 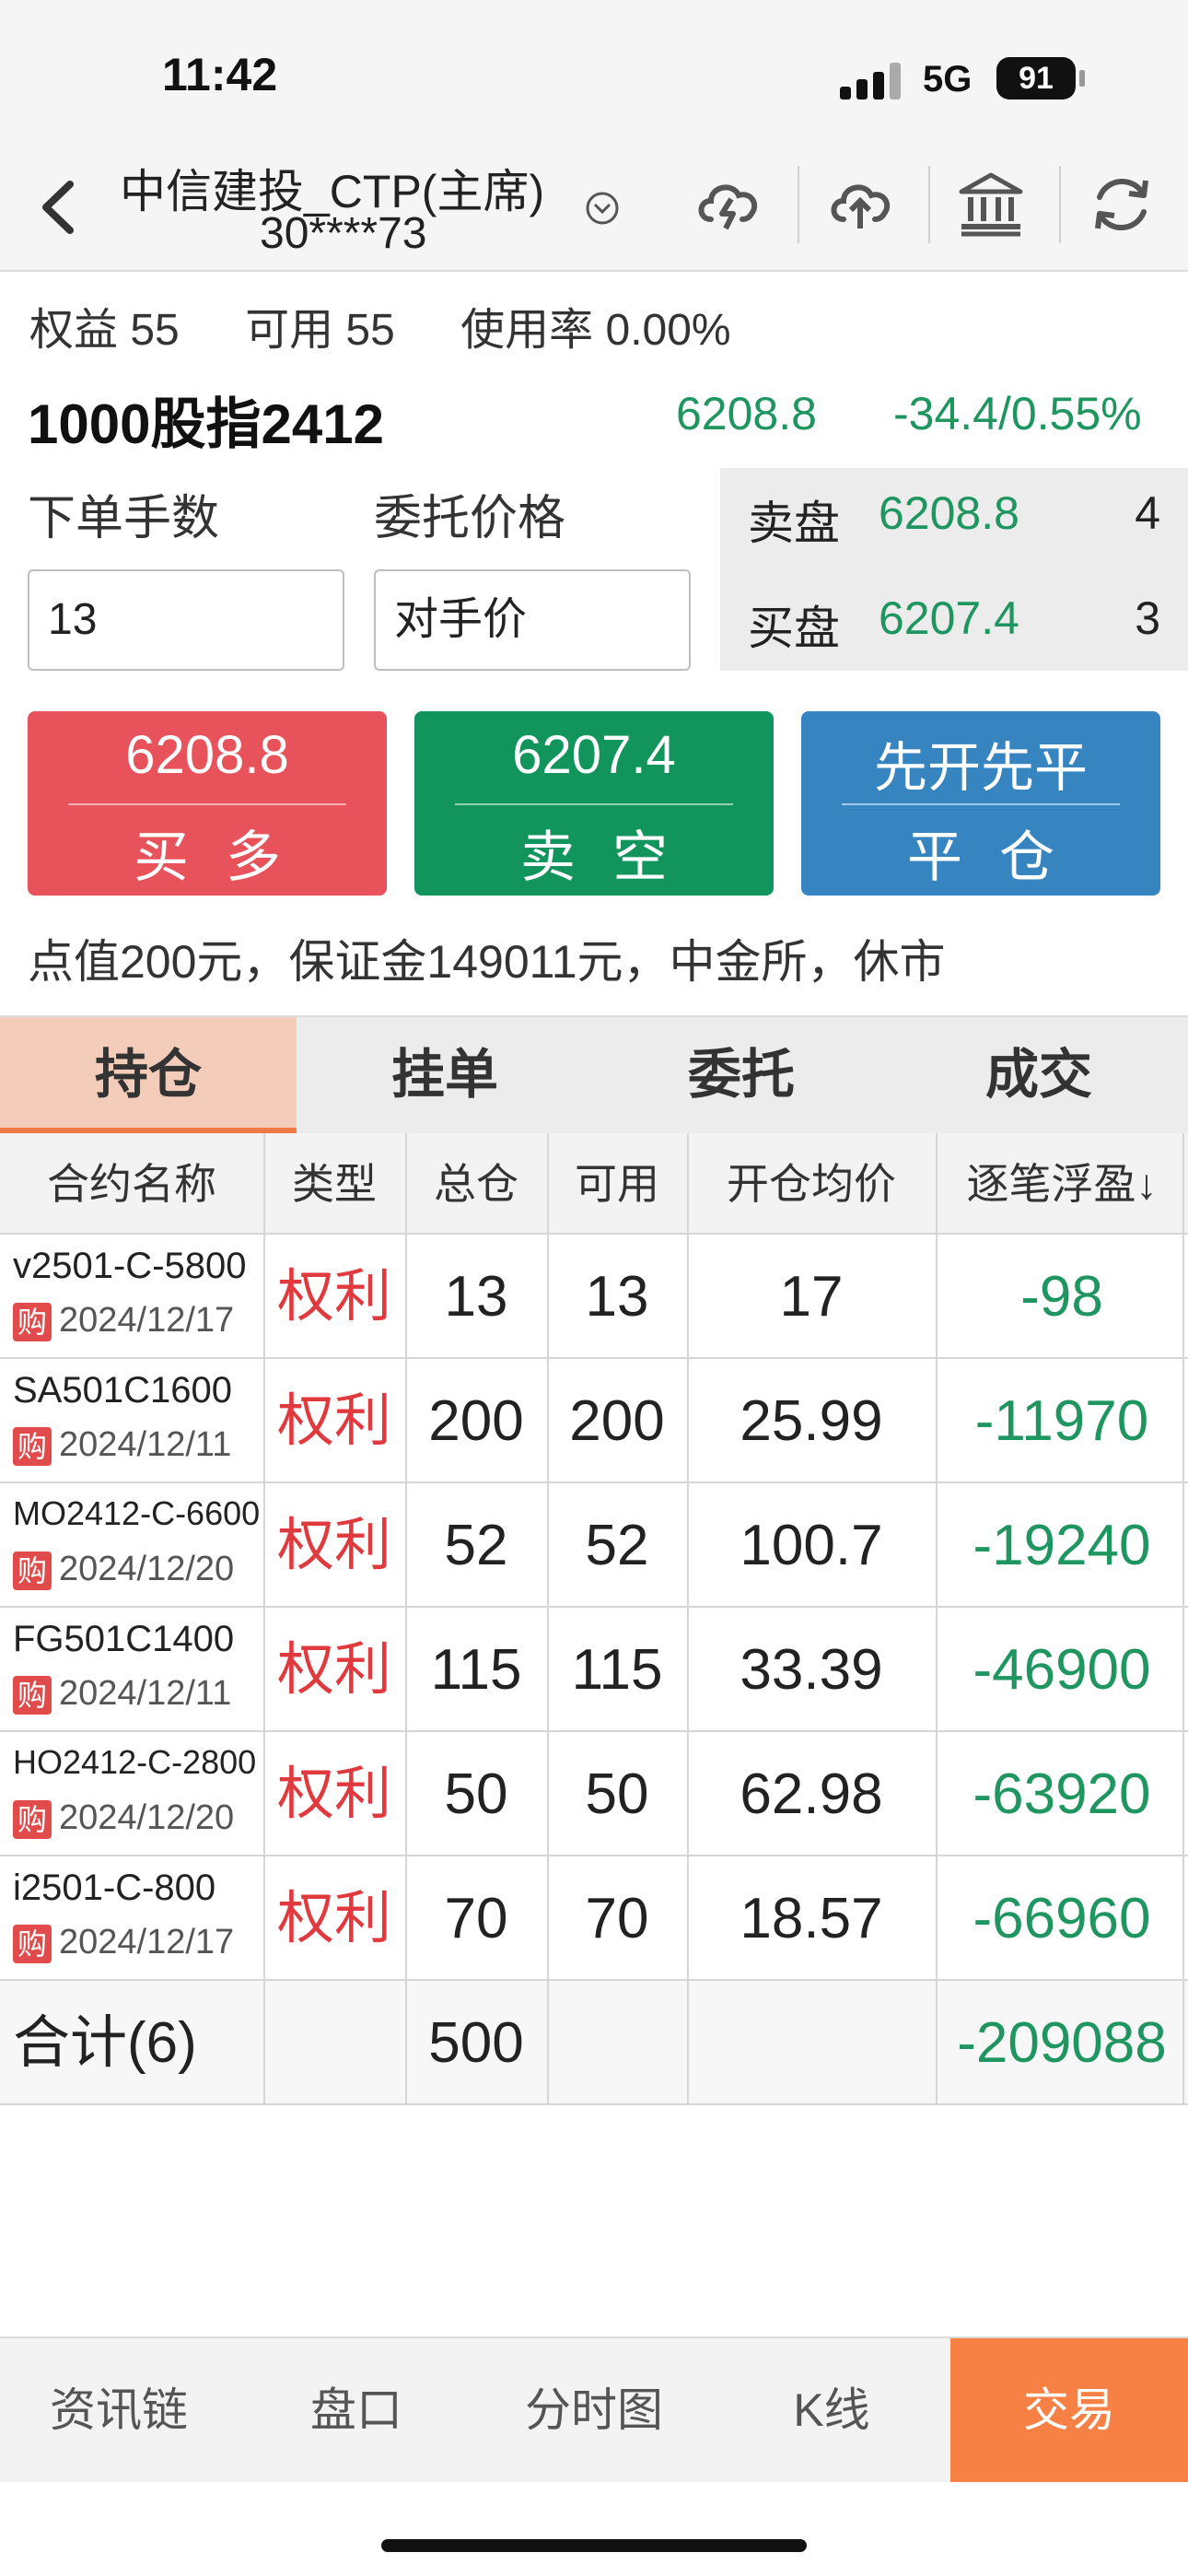 What do you see at coordinates (612, 857) in the screenshot?
I see `sell-label: 卖空` at bounding box center [612, 857].